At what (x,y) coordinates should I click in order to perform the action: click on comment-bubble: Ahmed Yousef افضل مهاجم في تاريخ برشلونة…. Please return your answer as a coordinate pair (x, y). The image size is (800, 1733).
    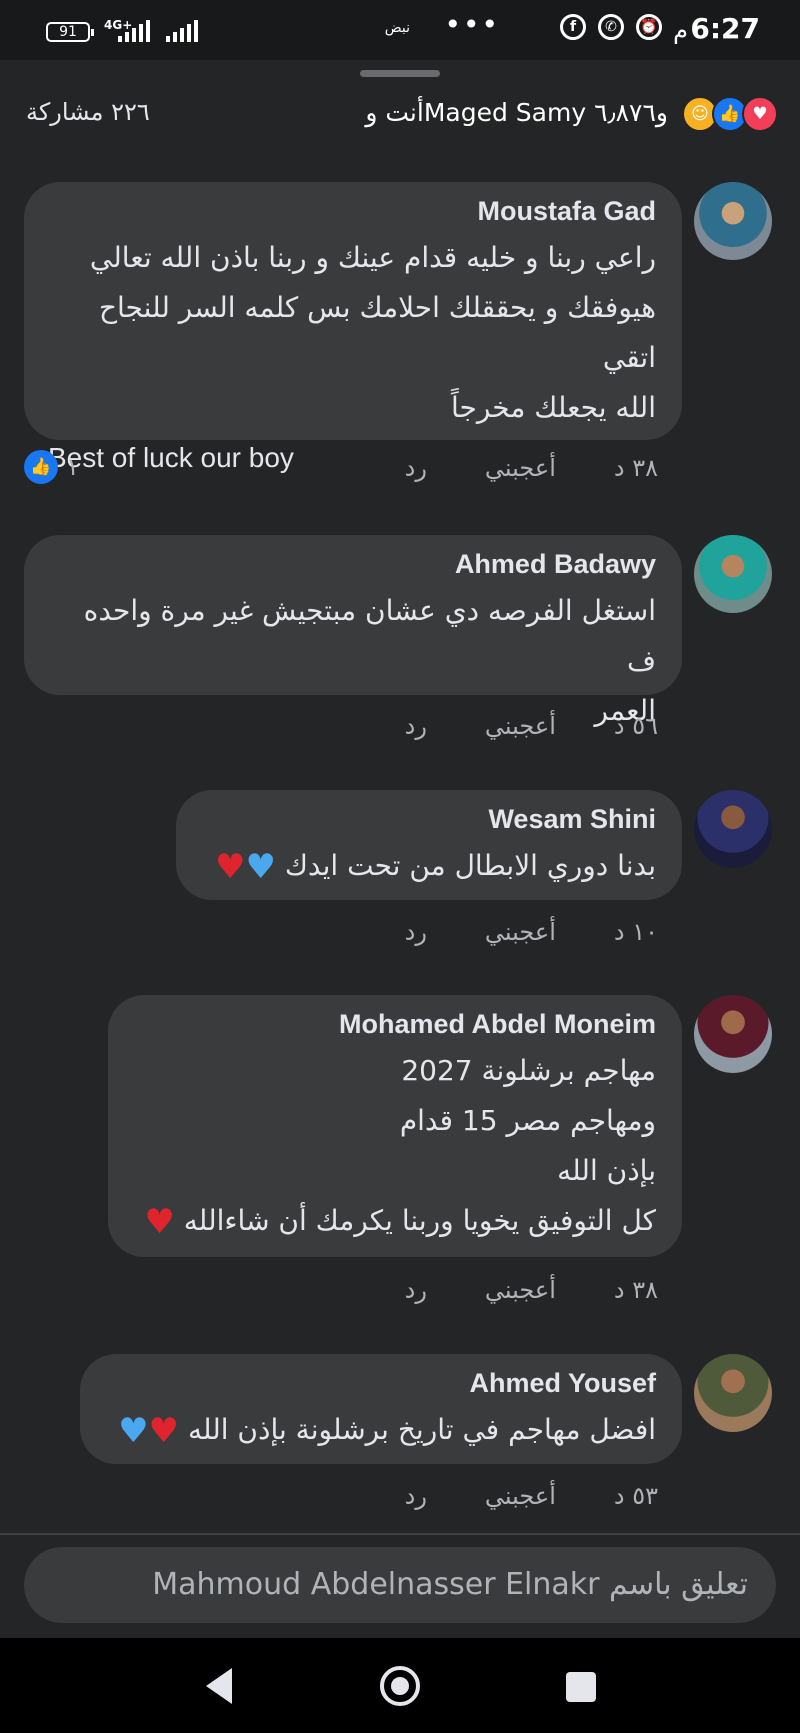
    Looking at the image, I should click on (381, 1409).